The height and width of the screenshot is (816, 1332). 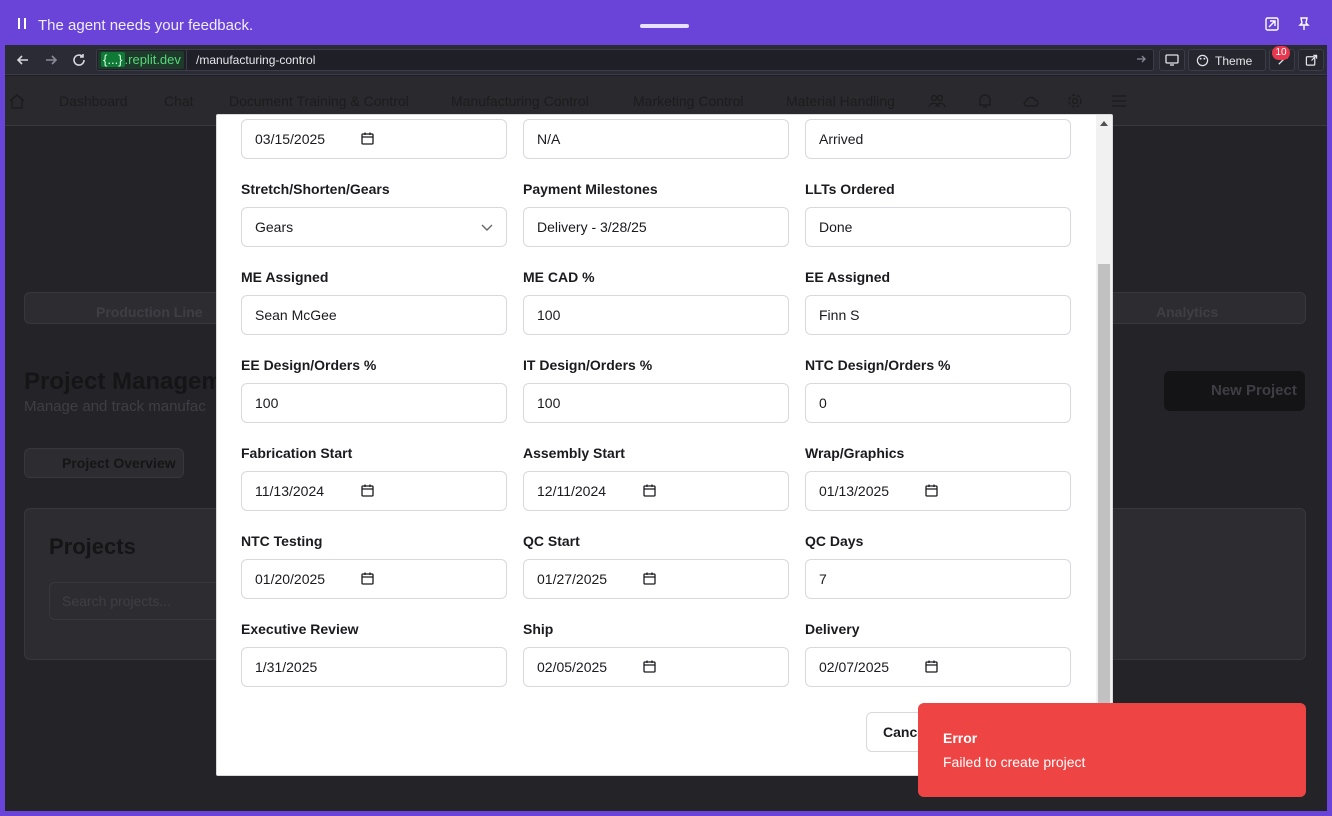 I want to click on devices-button, so click(x=1172, y=60).